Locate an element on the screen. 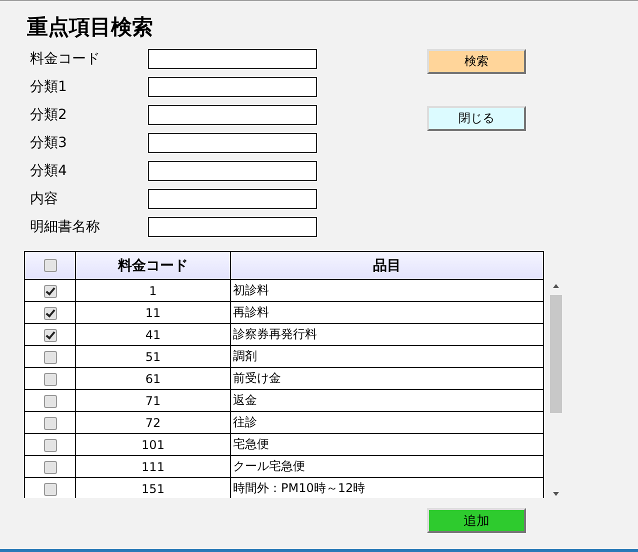 This screenshot has height=552, width=638. table-cell: 61 is located at coordinates (153, 379).